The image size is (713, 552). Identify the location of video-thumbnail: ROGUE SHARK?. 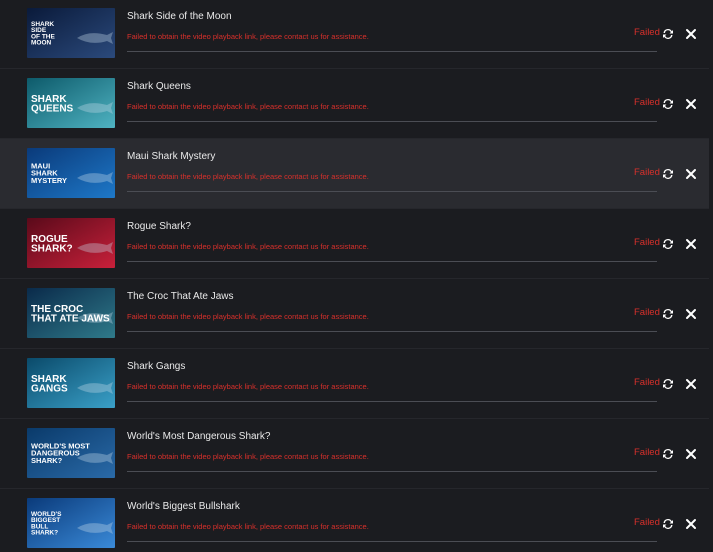
(71, 243).